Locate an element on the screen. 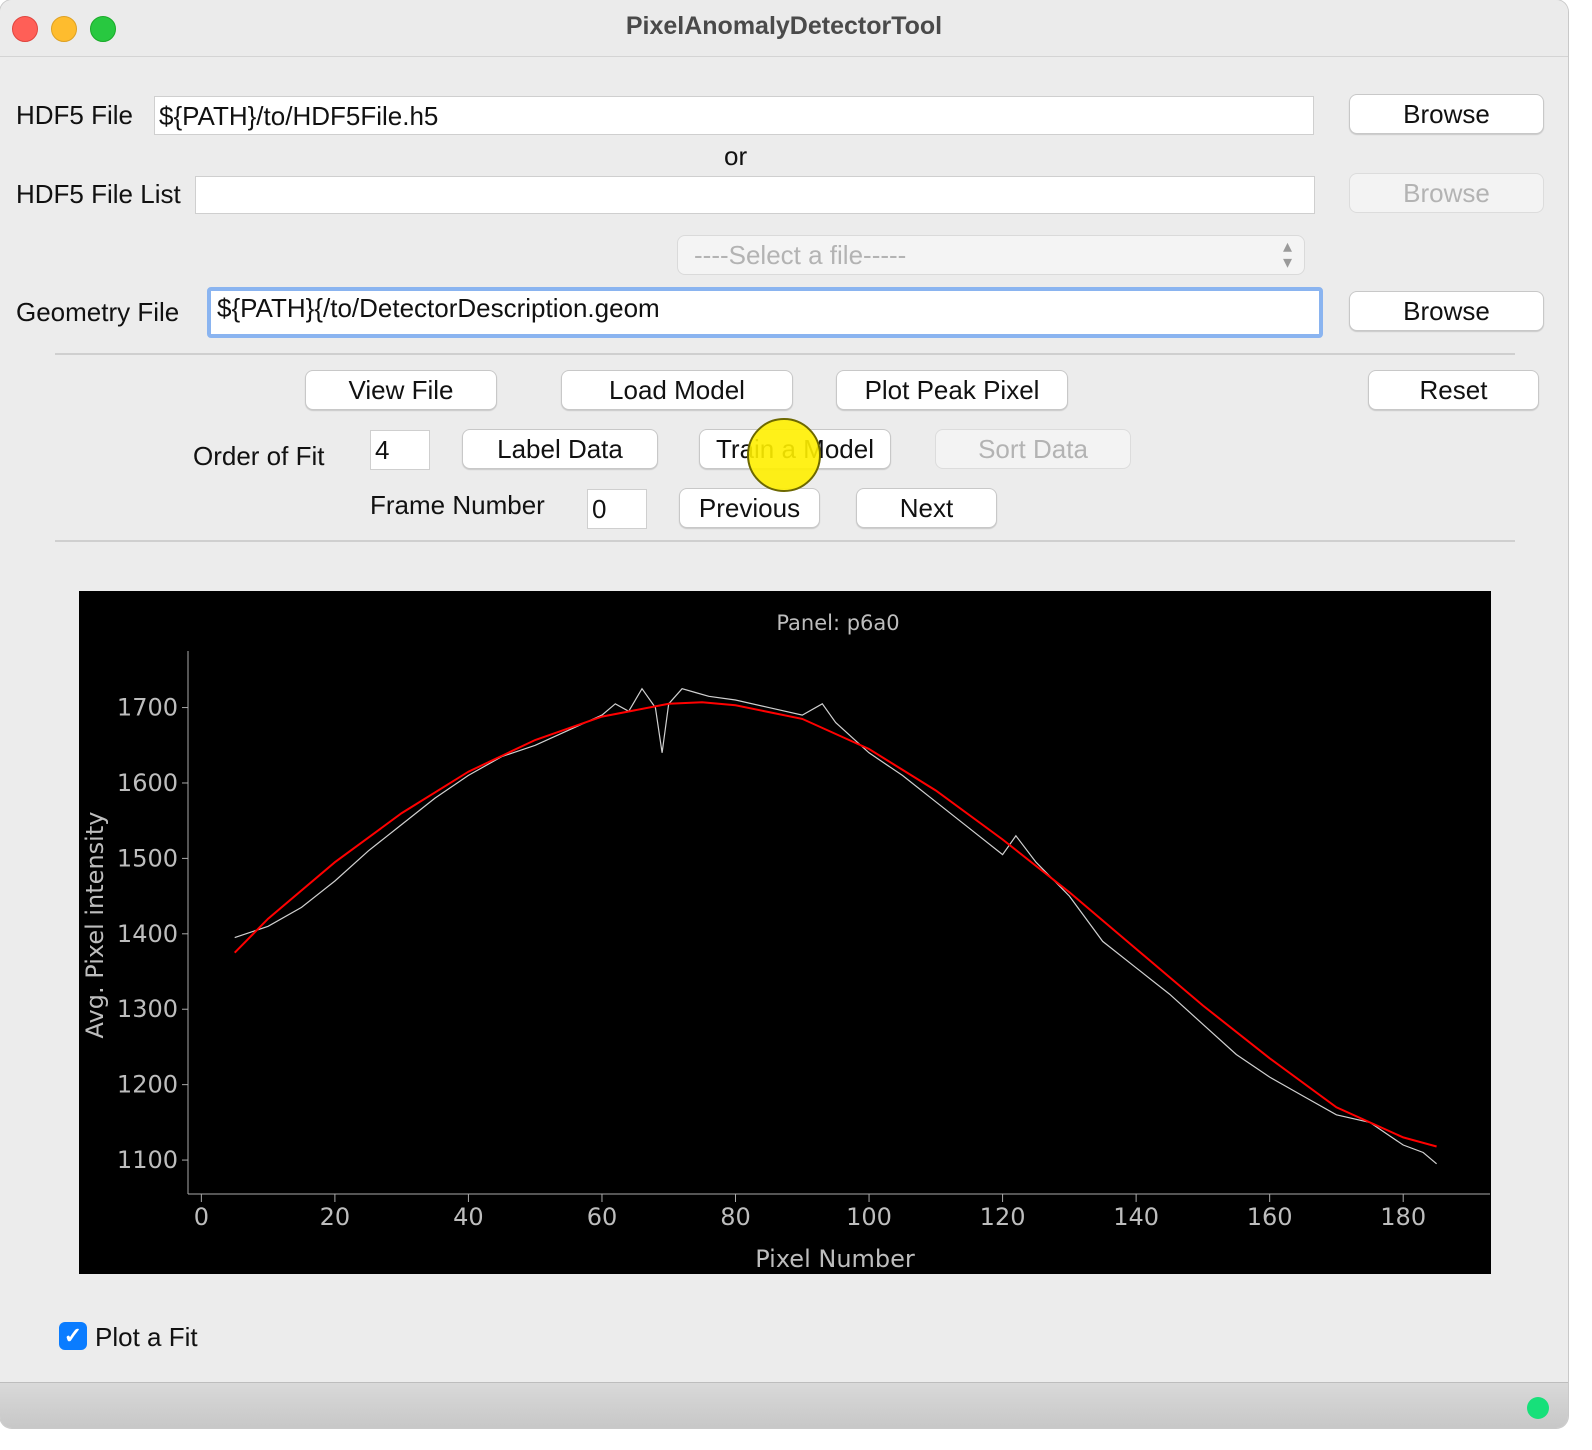 The width and height of the screenshot is (1592, 1450). x-tick-label: 40 is located at coordinates (468, 1217).